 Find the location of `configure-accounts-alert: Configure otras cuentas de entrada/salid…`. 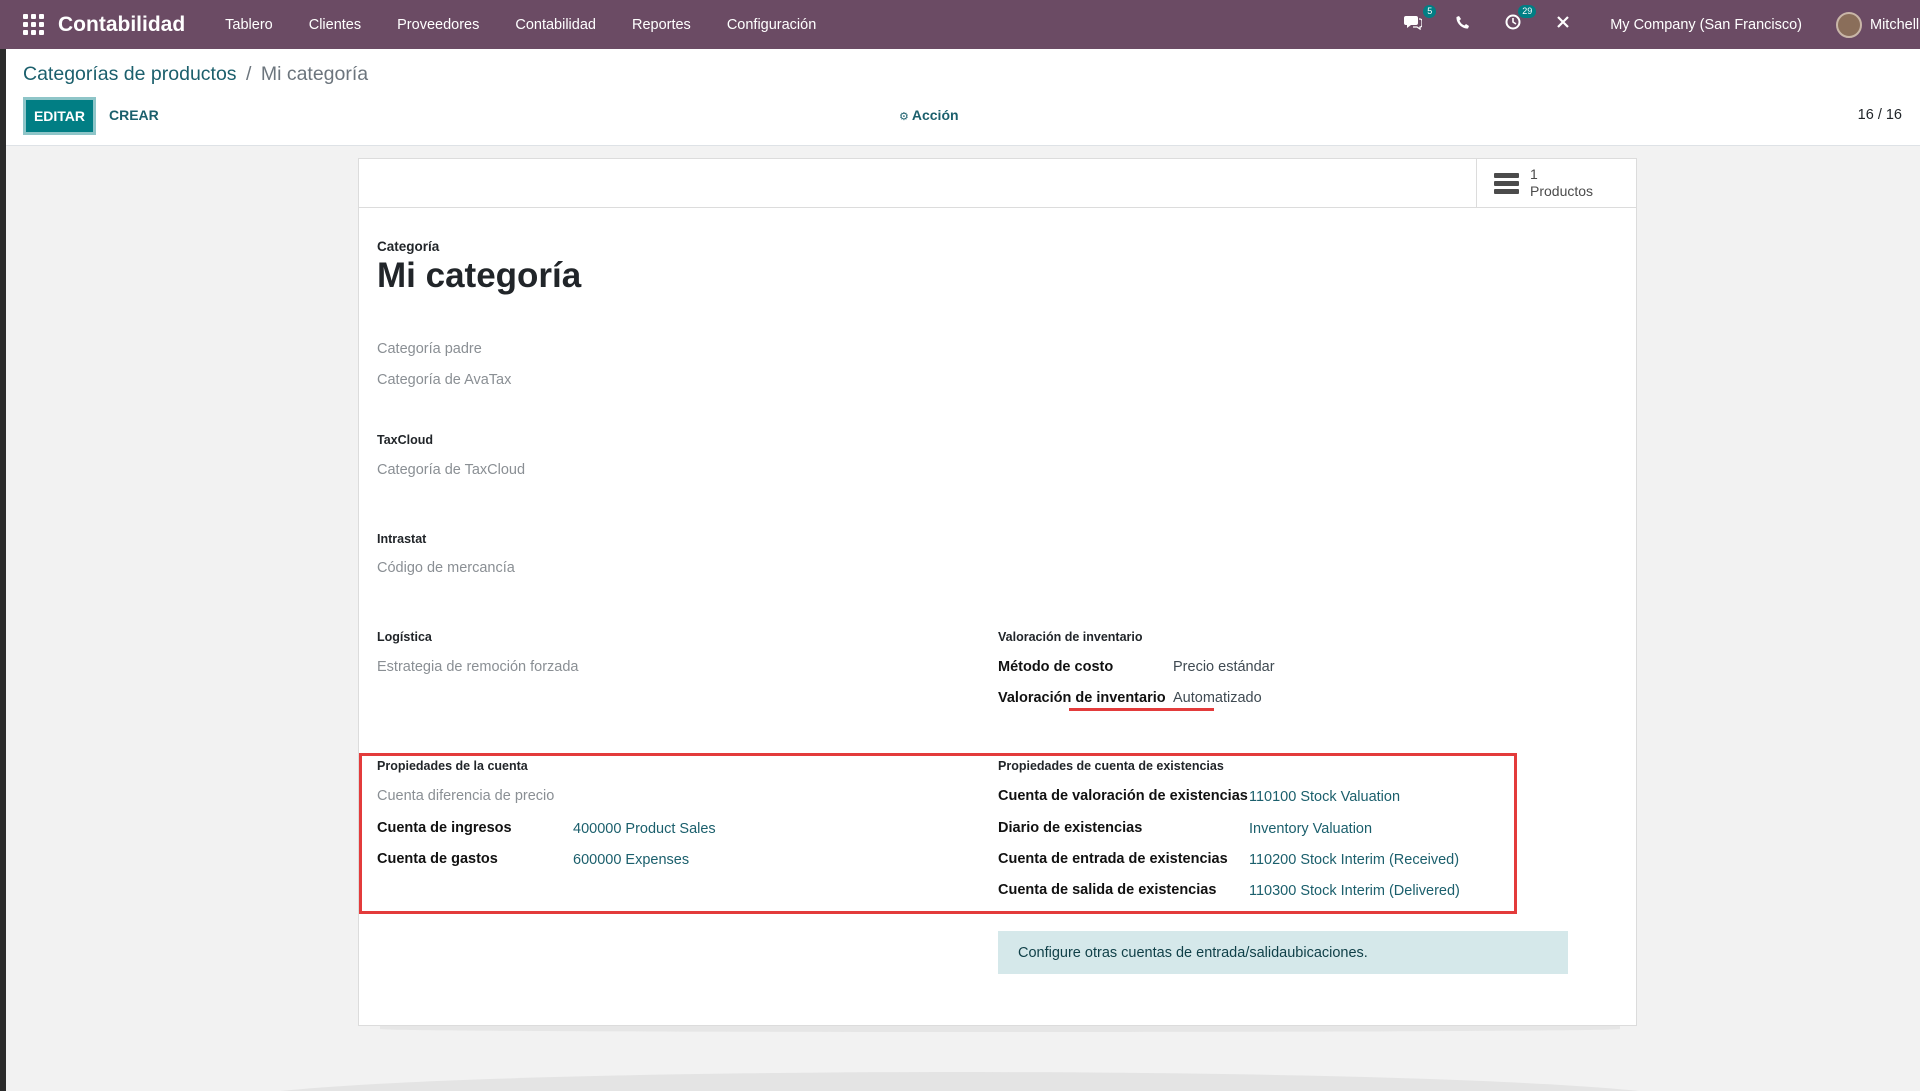

configure-accounts-alert: Configure otras cuentas de entrada/salid… is located at coordinates (1283, 952).